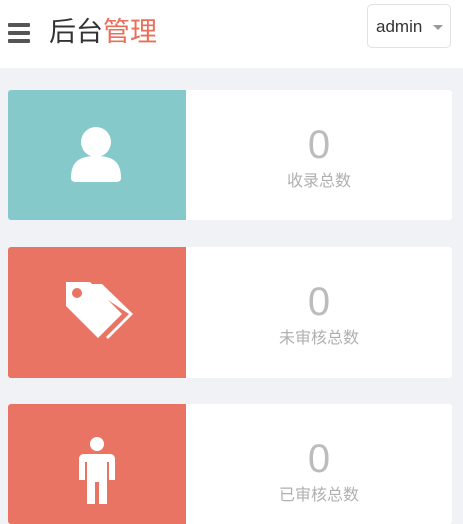 This screenshot has width=463, height=524. I want to click on page-title: 后台管理, so click(103, 33).